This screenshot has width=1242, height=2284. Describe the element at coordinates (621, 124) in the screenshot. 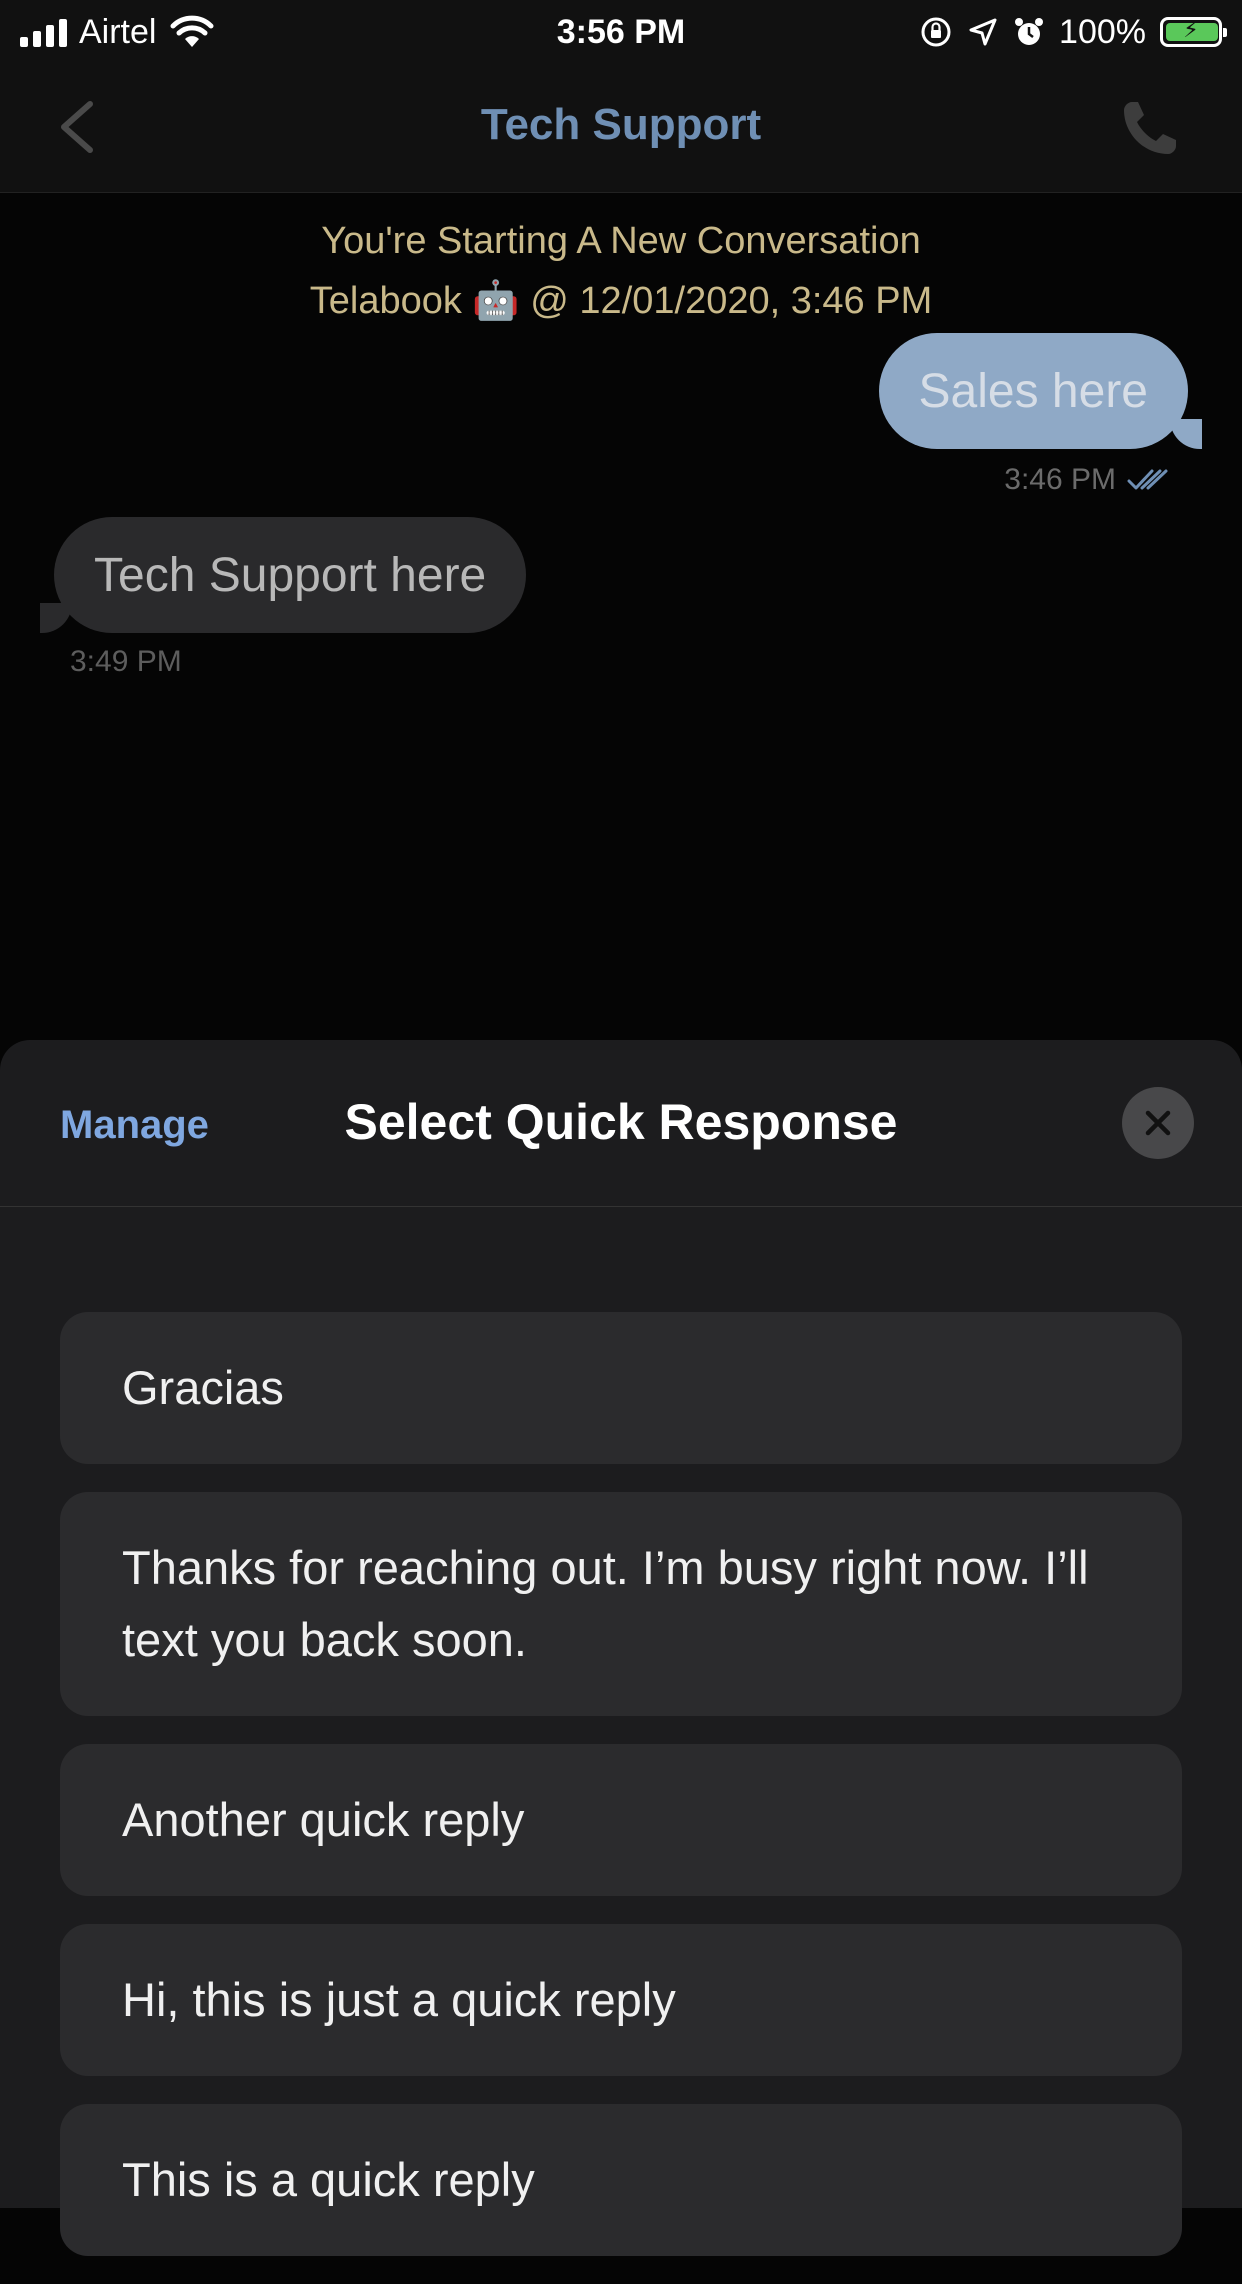

I see `chat-title: Tech Support` at that location.